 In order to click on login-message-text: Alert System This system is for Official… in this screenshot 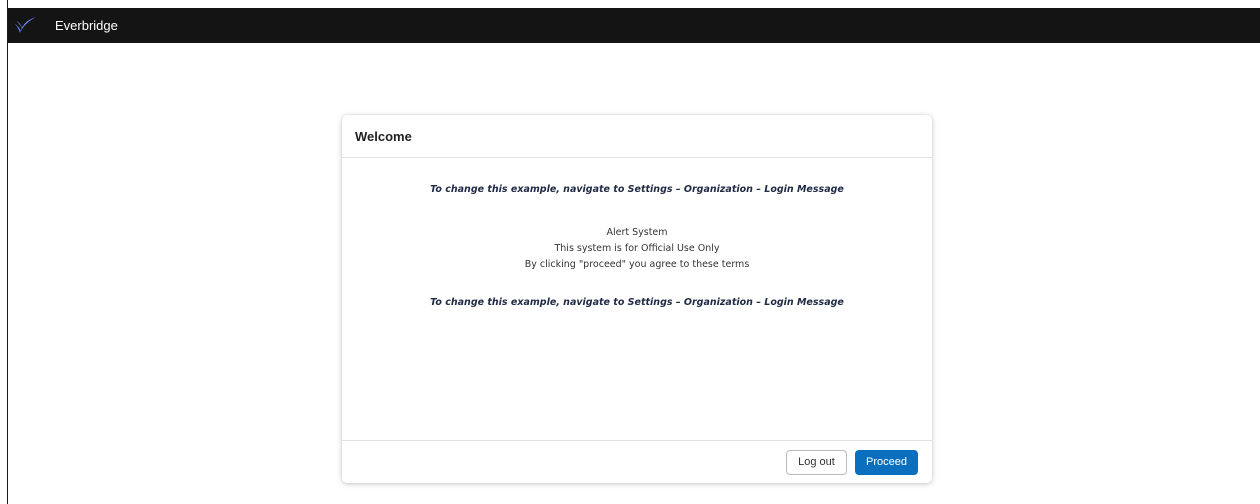, I will do `click(637, 249)`.